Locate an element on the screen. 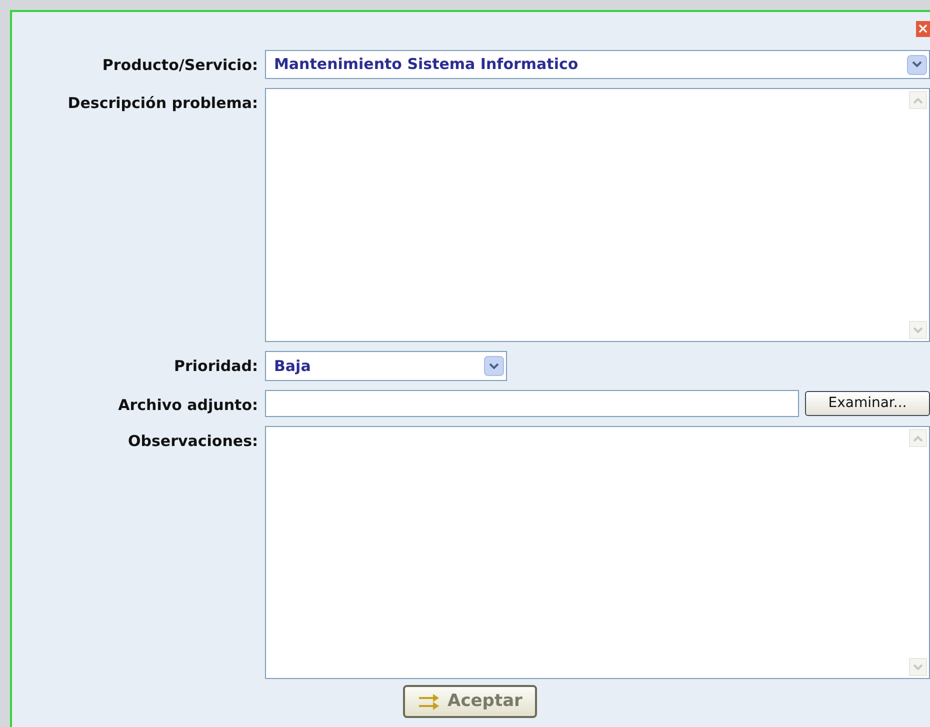 The width and height of the screenshot is (930, 727). arrows-right-icon is located at coordinates (429, 702).